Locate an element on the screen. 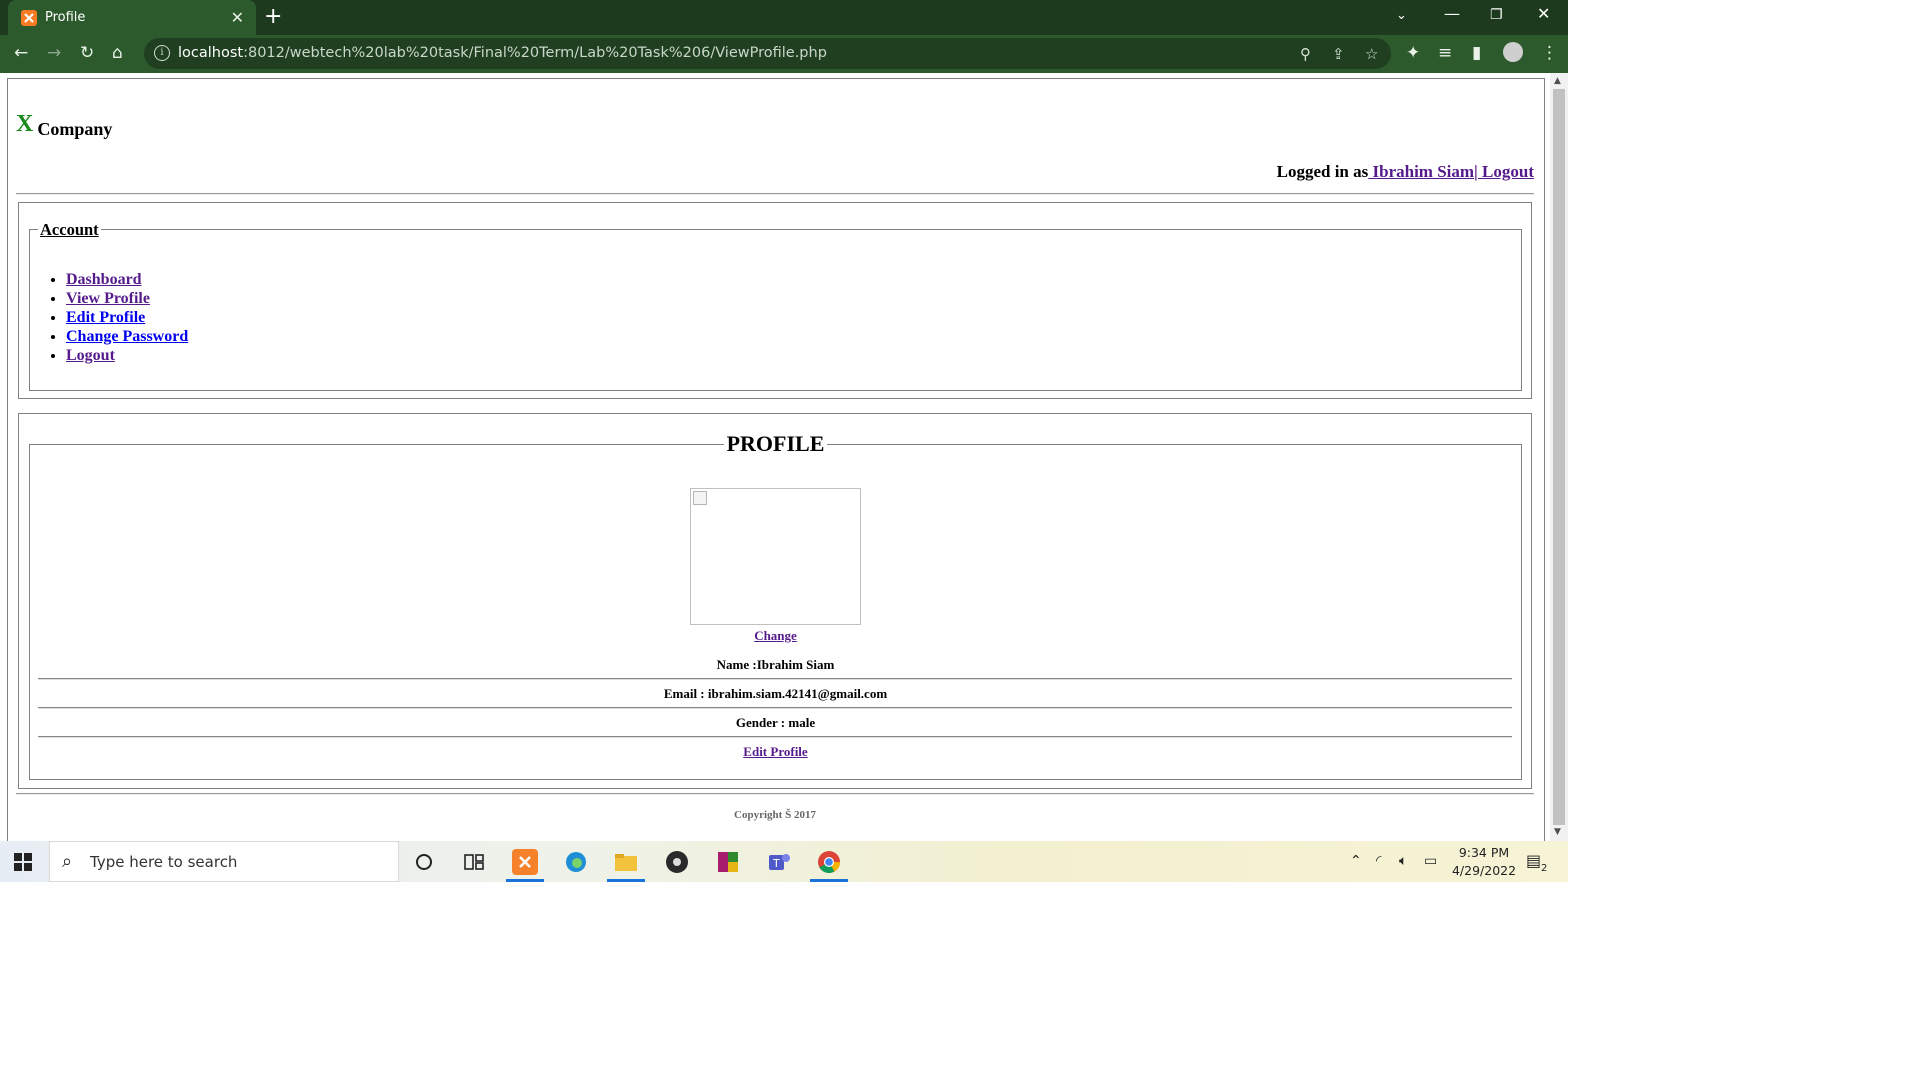 The width and height of the screenshot is (1920, 1080). forward-icon: → is located at coordinates (54, 53).